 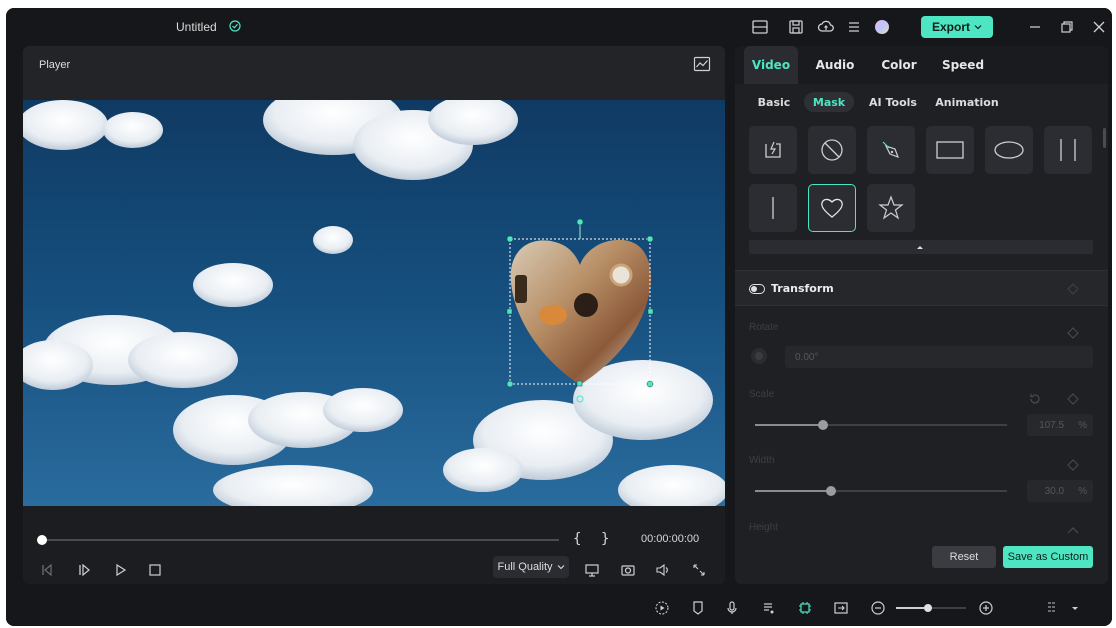 I want to click on fullscreen-icon, so click(x=699, y=570).